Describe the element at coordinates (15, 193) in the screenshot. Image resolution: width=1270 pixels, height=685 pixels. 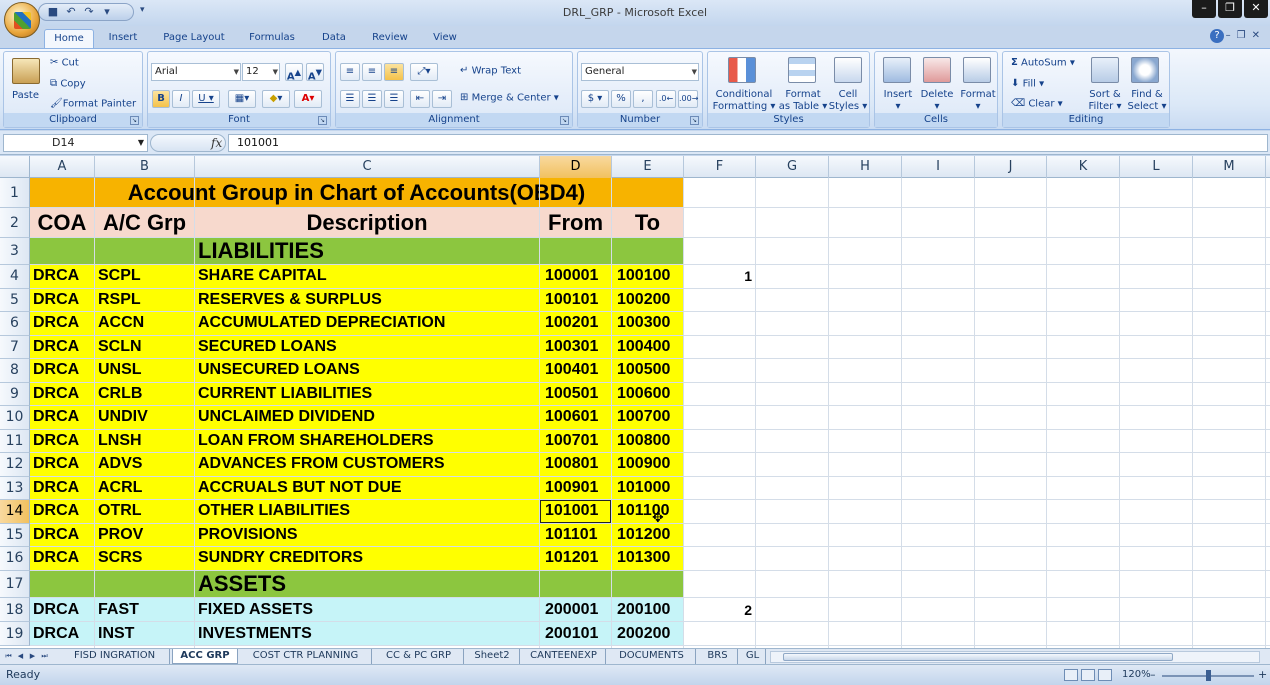
I see `row-header-1: 1` at that location.